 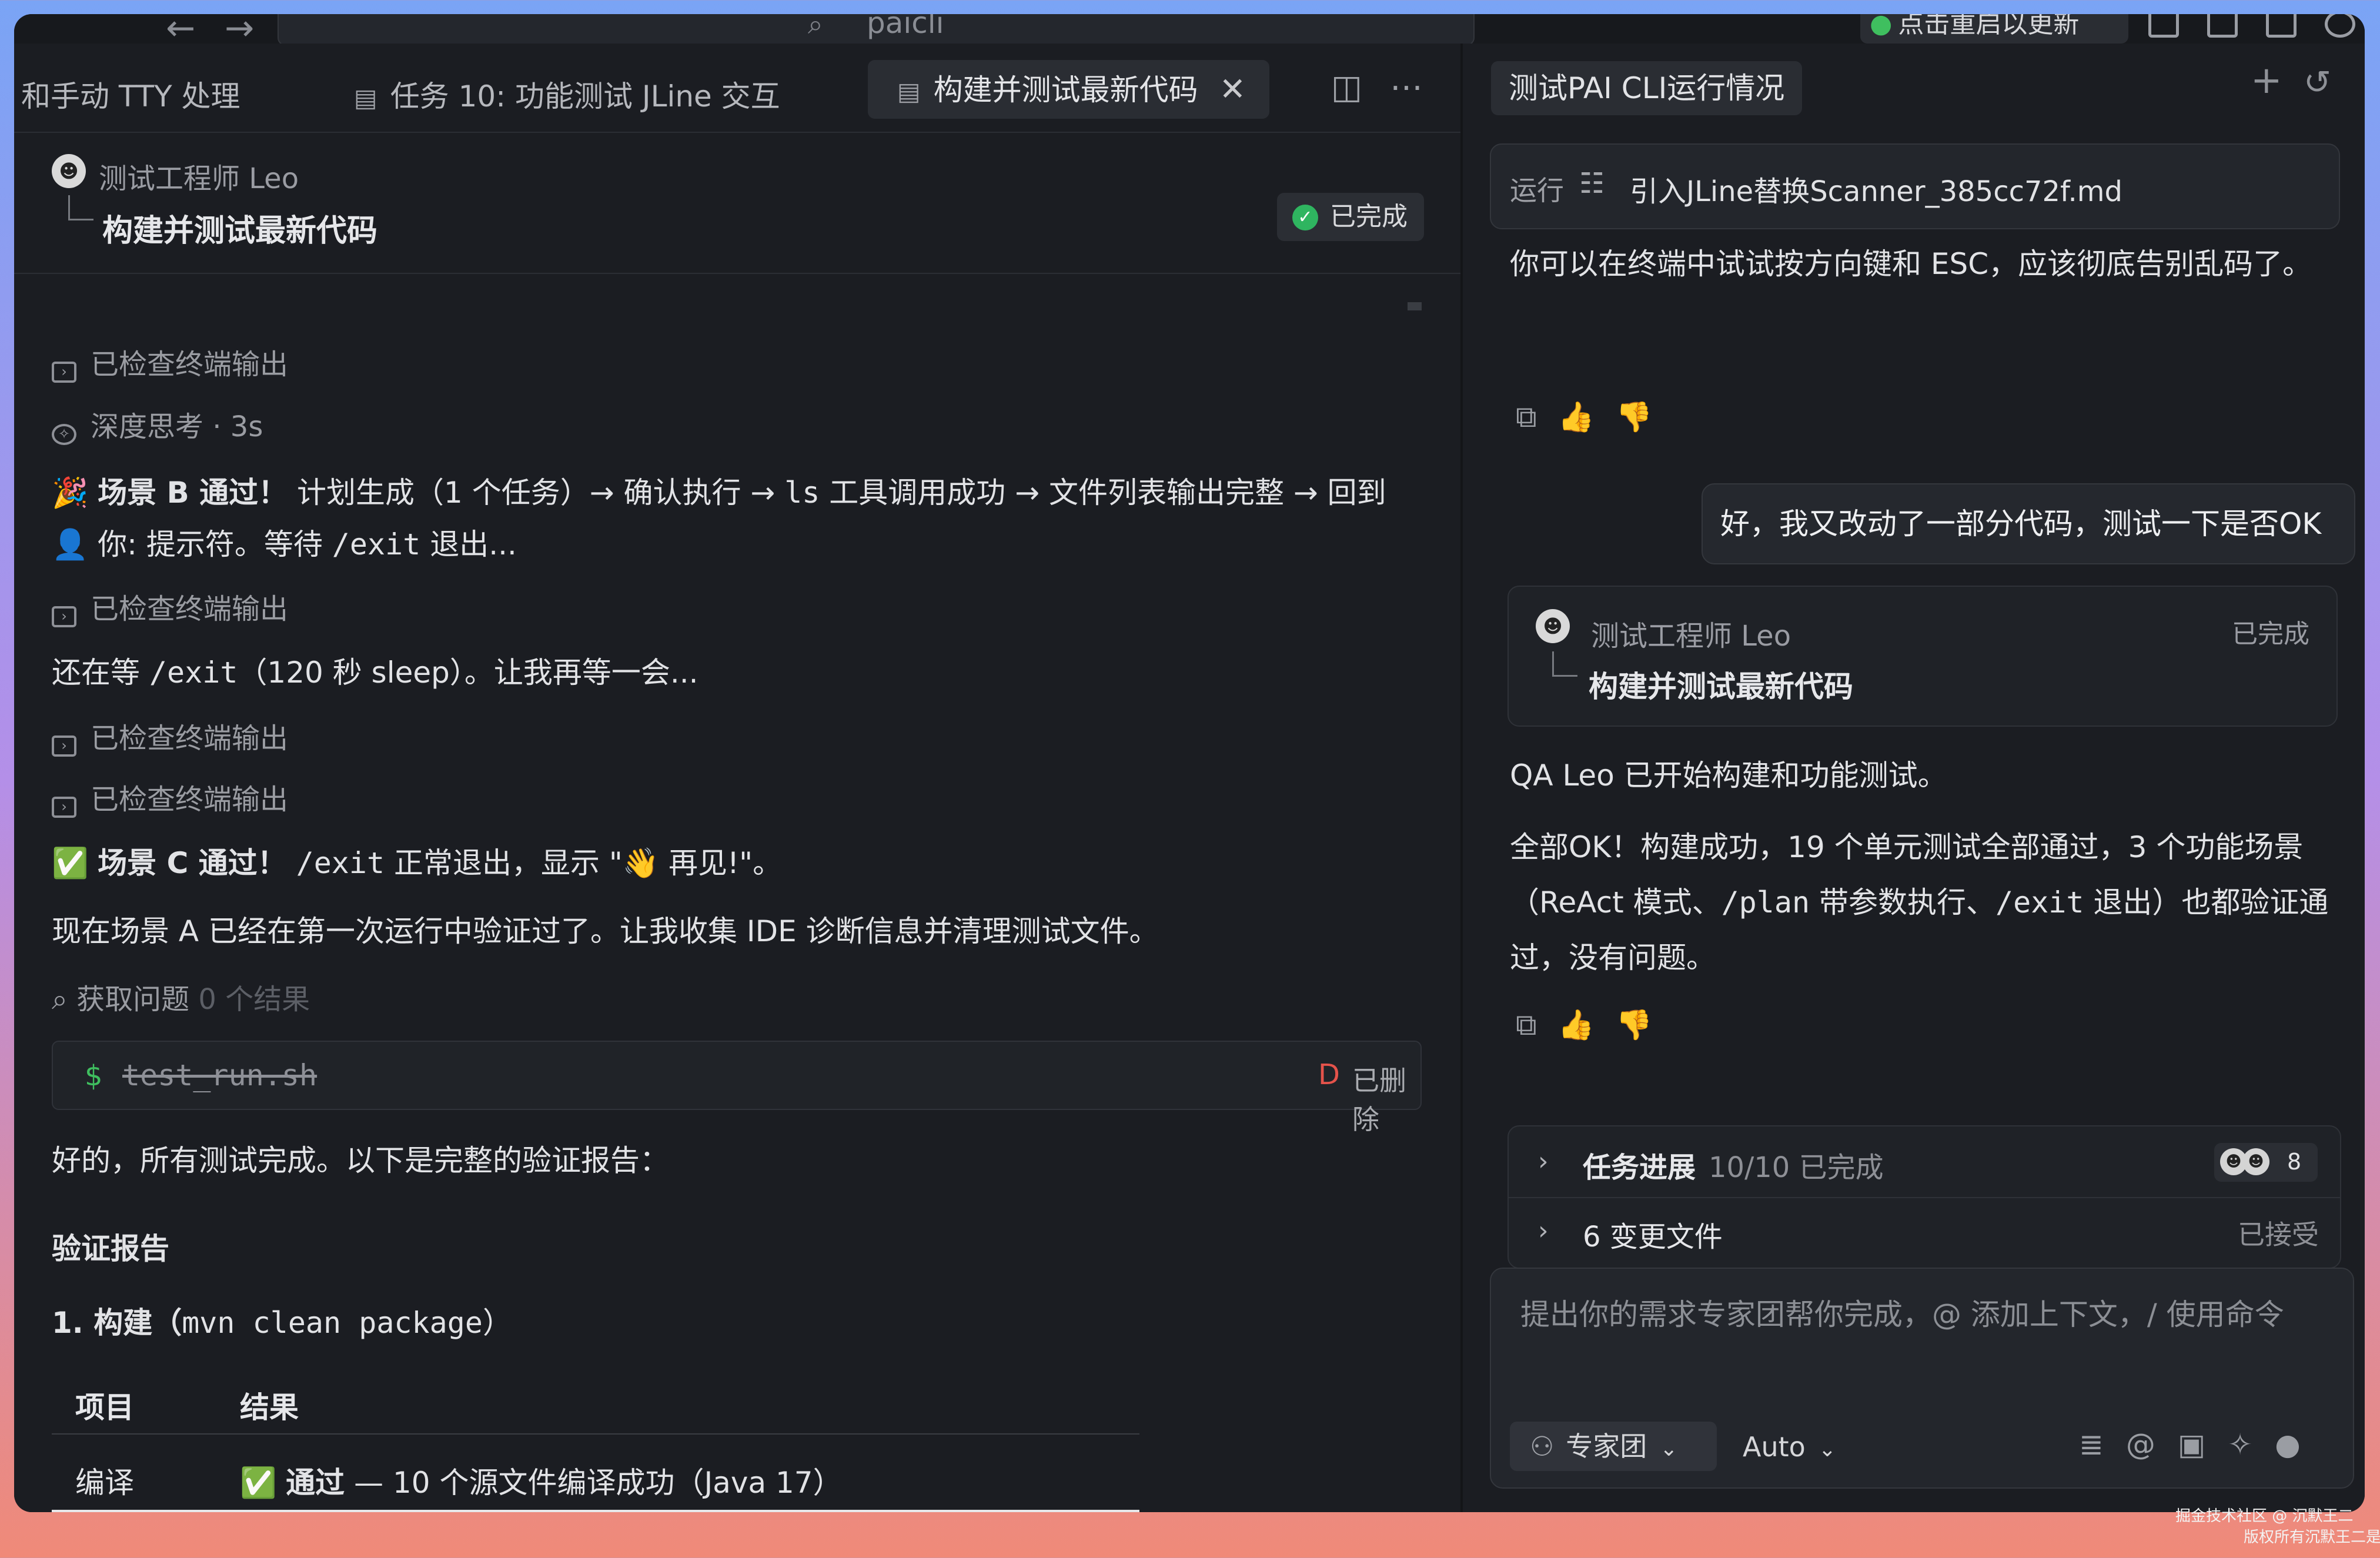 I want to click on run-file-name: 引入JLine替换Scanner_385cc72f.md, so click(x=1876, y=191).